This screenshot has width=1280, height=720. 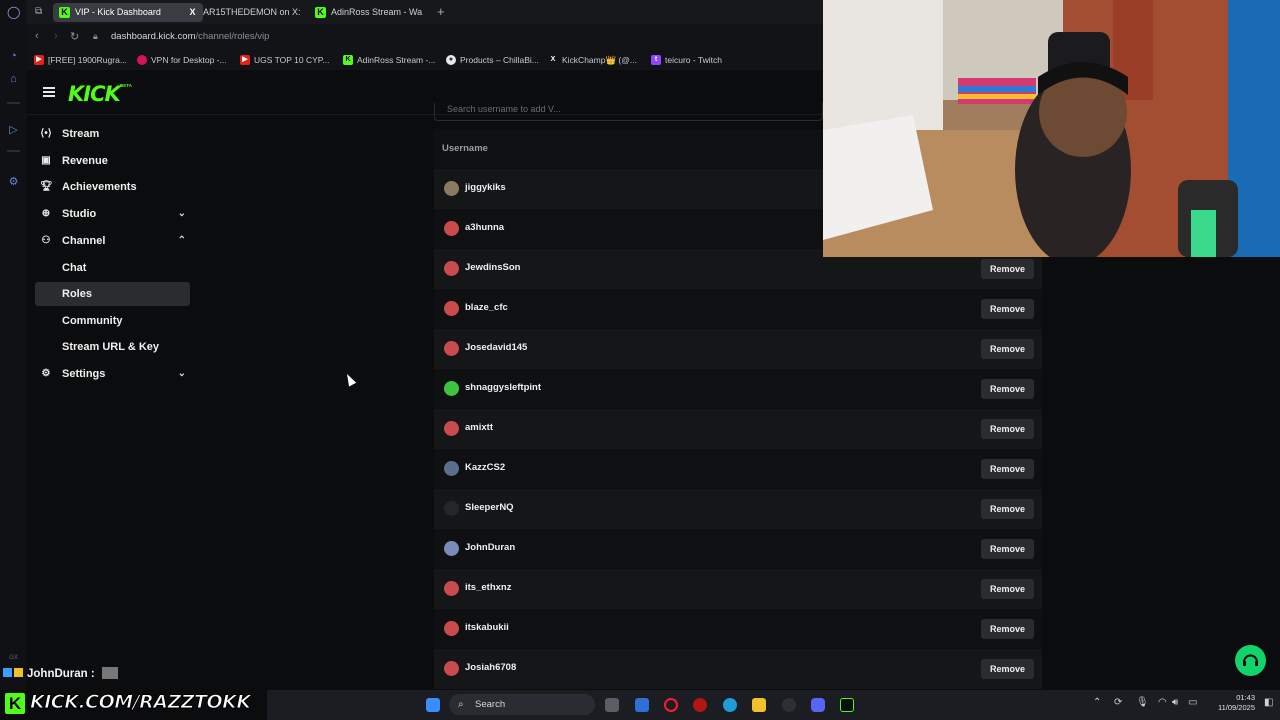 I want to click on emote-icon, so click(x=109, y=673).